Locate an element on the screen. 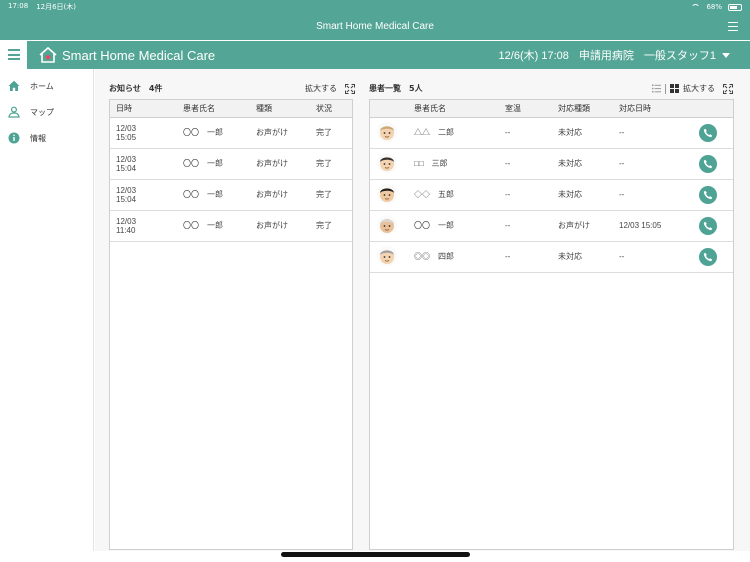 This screenshot has width=750, height=562. sidebar-toggle-button is located at coordinates (14, 55).